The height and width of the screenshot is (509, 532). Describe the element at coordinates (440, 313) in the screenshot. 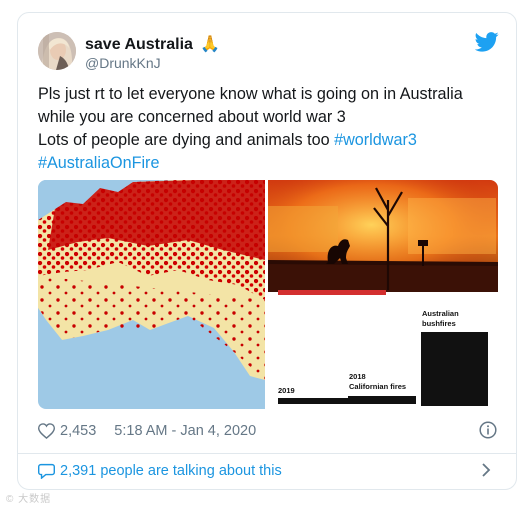

I see `label-australian: Australian` at that location.